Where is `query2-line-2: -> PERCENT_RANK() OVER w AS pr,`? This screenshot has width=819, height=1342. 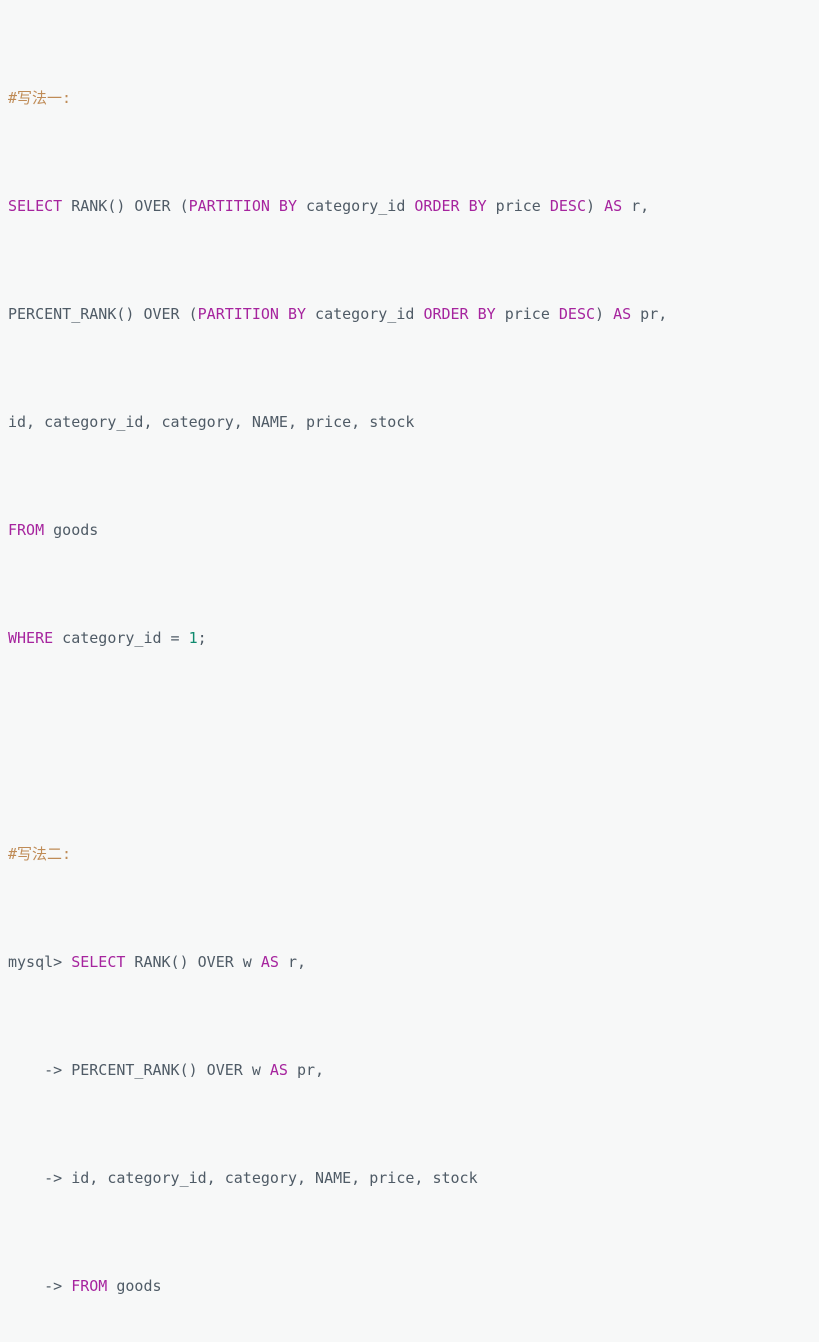
query2-line-2: -> PERCENT_RANK() OVER w AS pr, is located at coordinates (166, 1070).